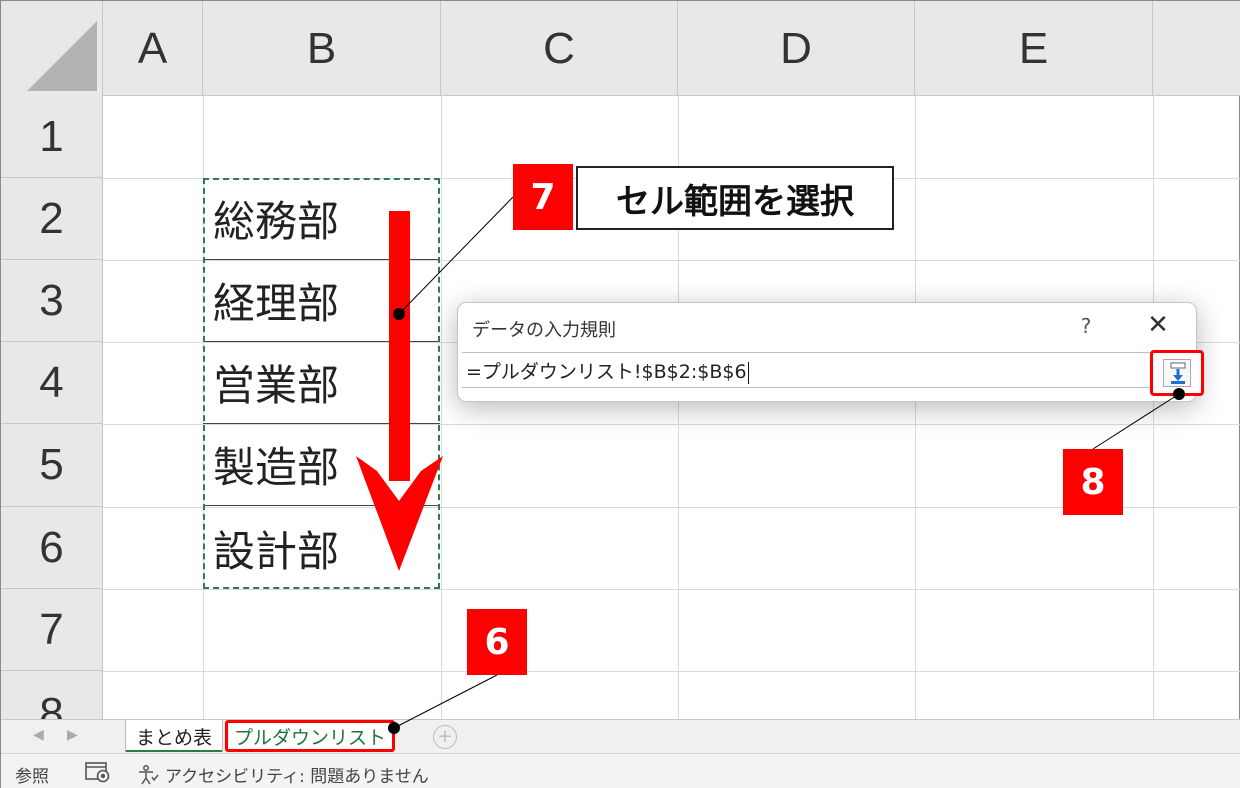 This screenshot has height=788, width=1240. What do you see at coordinates (52, 383) in the screenshot?
I see `row-header-4: 4` at bounding box center [52, 383].